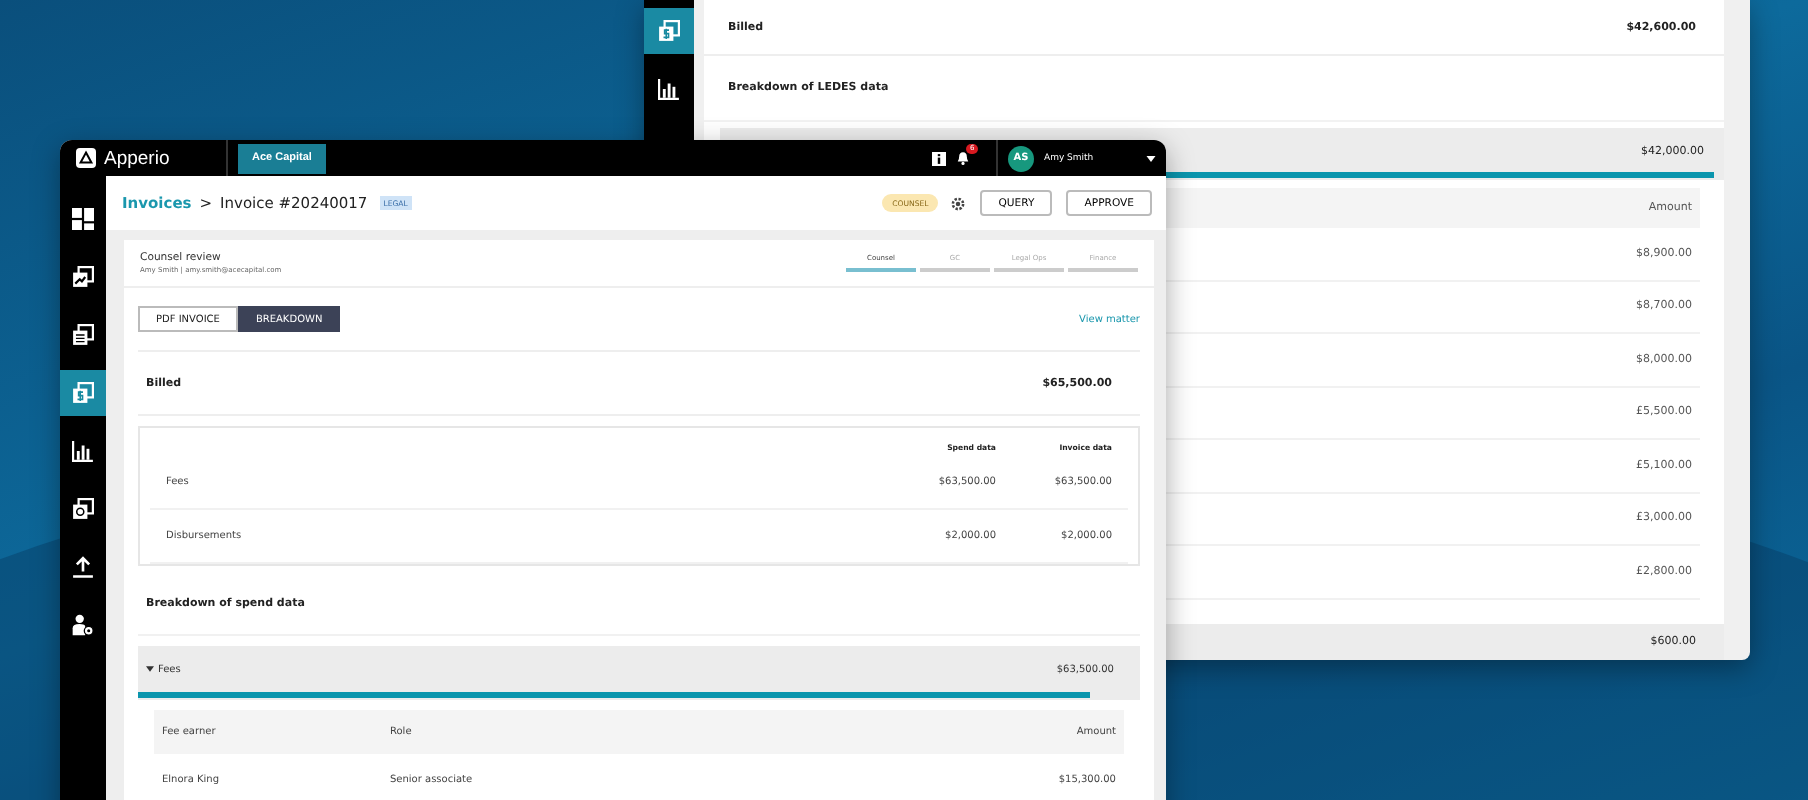 Image resolution: width=1808 pixels, height=800 pixels. I want to click on copy-icon, so click(83, 509).